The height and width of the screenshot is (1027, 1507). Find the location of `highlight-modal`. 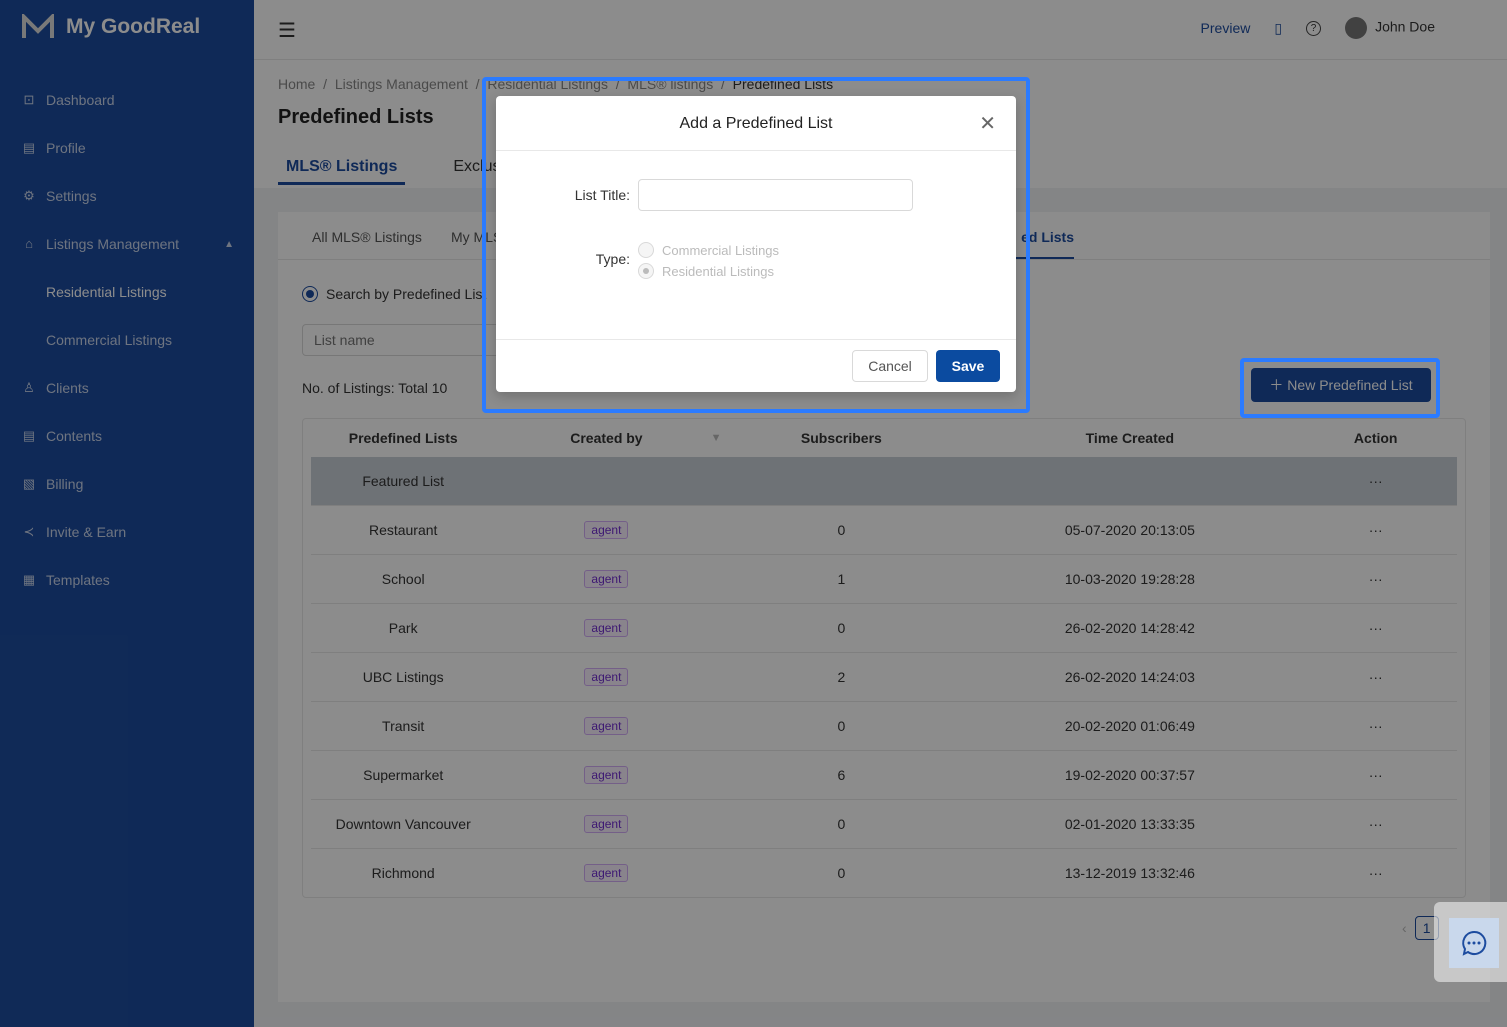

highlight-modal is located at coordinates (756, 245).